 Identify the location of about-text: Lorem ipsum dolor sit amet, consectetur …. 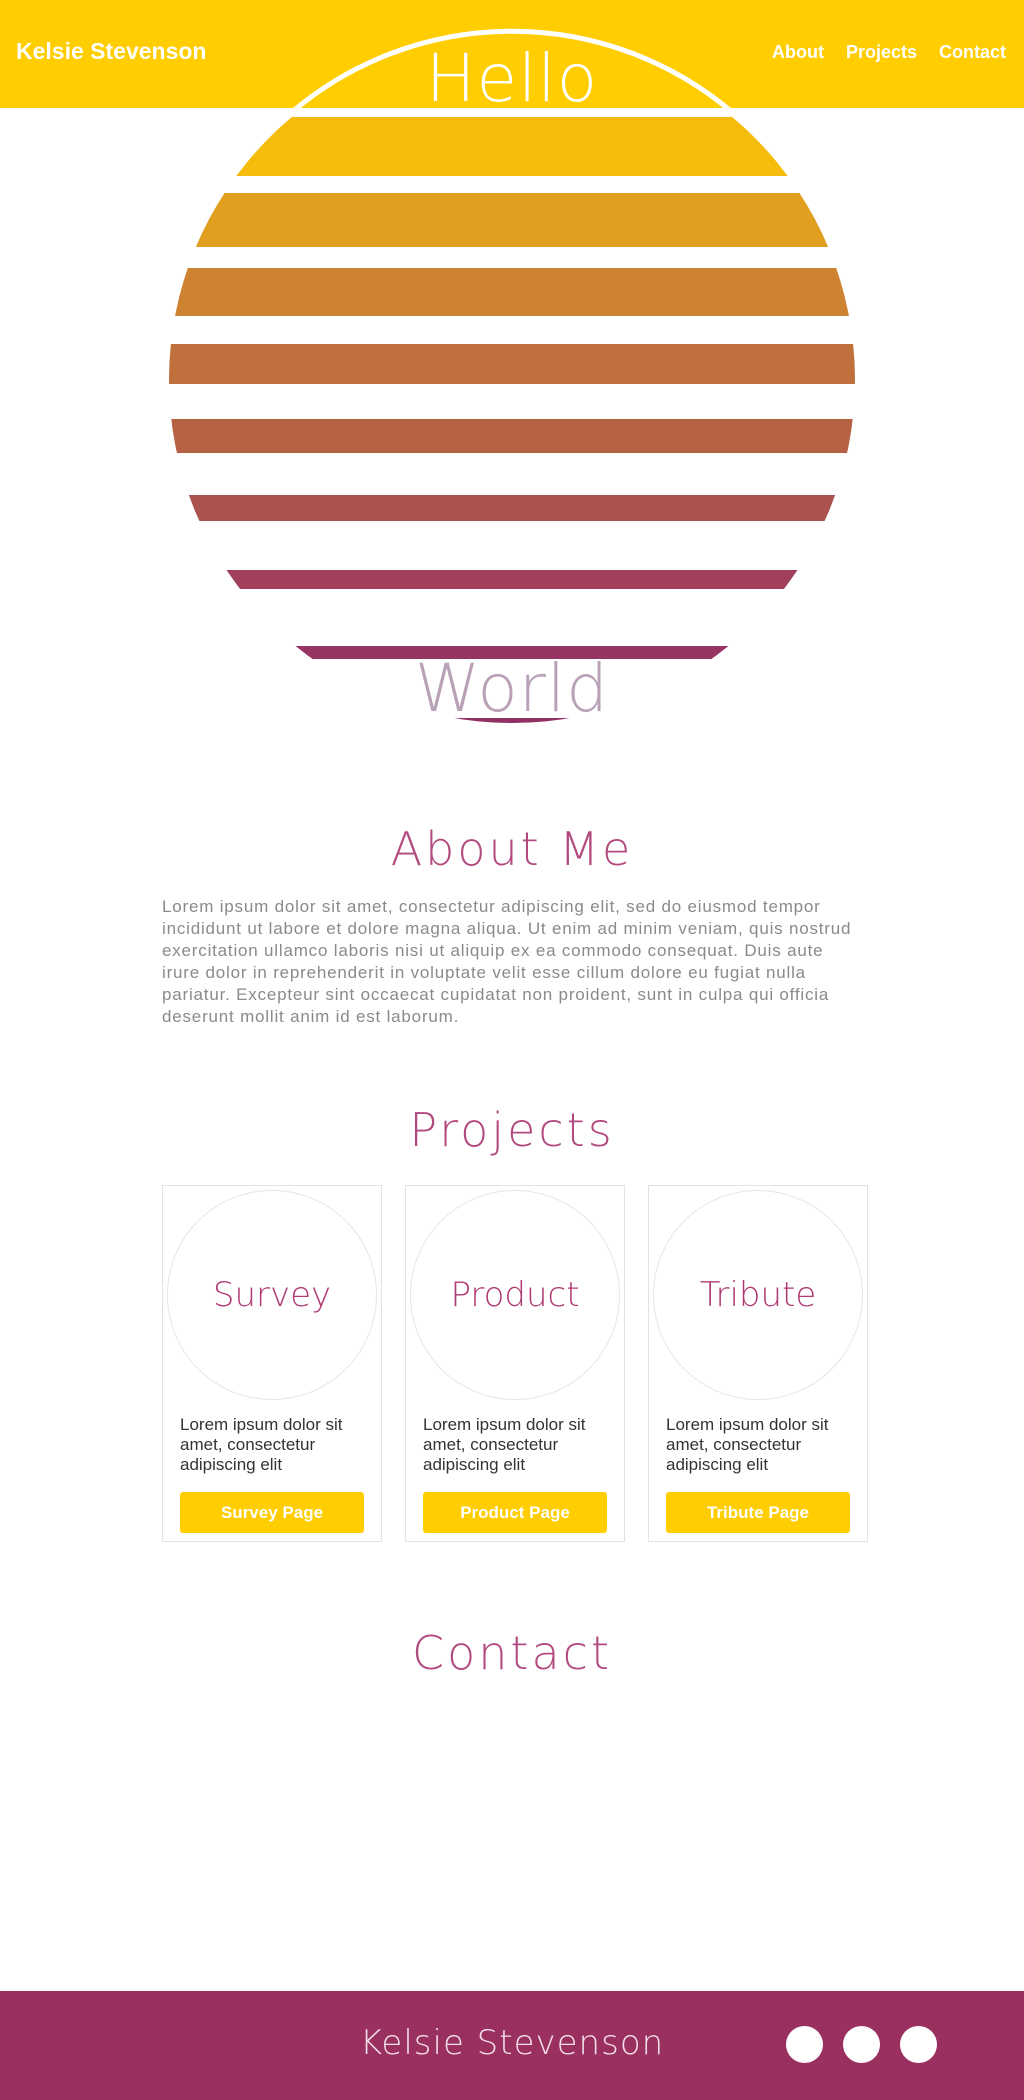
(507, 961).